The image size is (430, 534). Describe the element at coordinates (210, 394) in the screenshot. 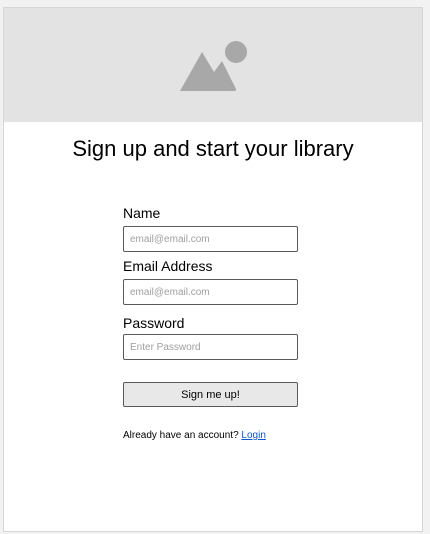

I see `sign-up-button: Sign me up!` at that location.